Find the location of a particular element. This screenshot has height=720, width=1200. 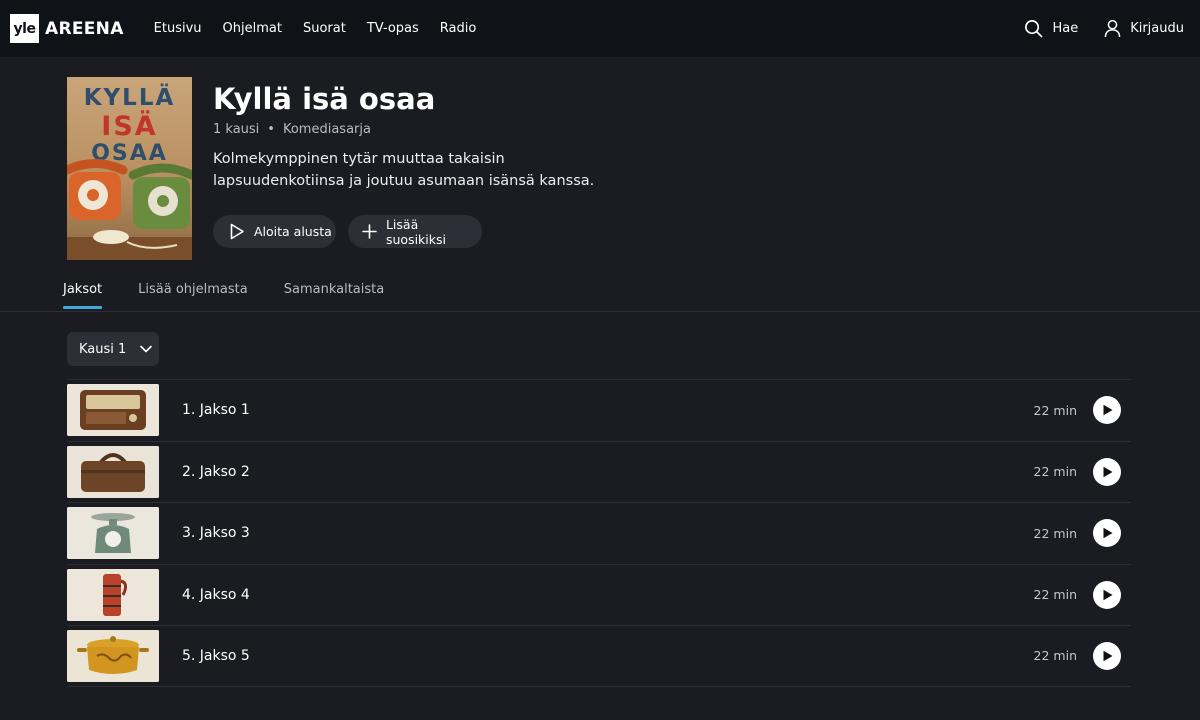

episode-row: 1. Jakso 1 22 min is located at coordinates (599, 410).